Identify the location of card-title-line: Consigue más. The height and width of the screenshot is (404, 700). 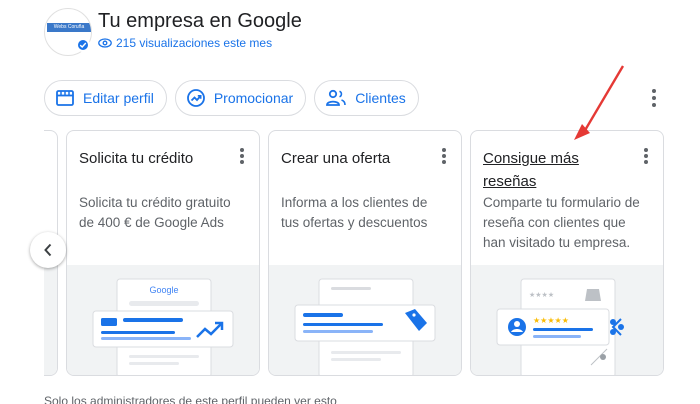
(531, 158).